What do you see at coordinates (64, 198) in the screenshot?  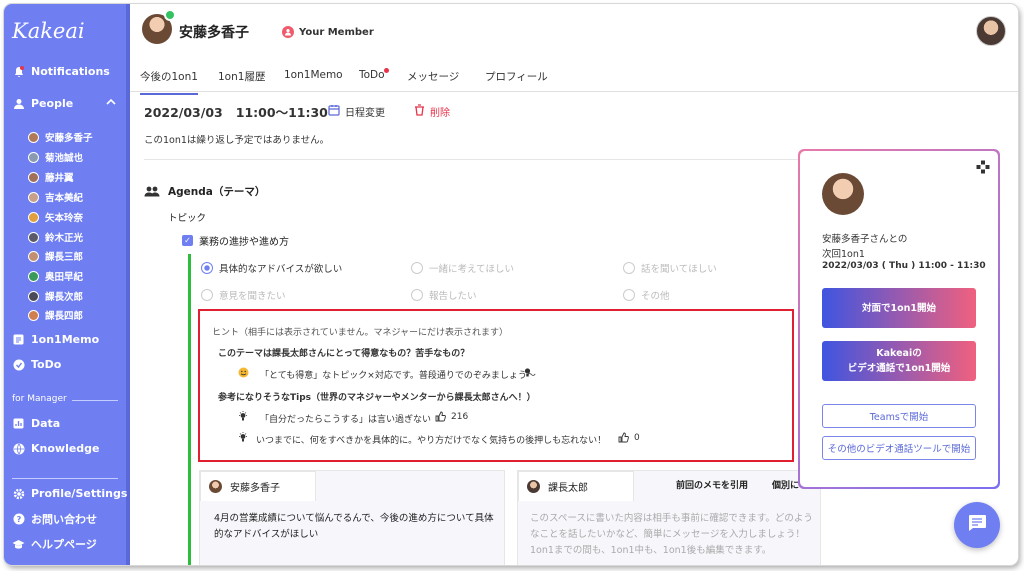 I see `people-item-label: 吉本美紀` at bounding box center [64, 198].